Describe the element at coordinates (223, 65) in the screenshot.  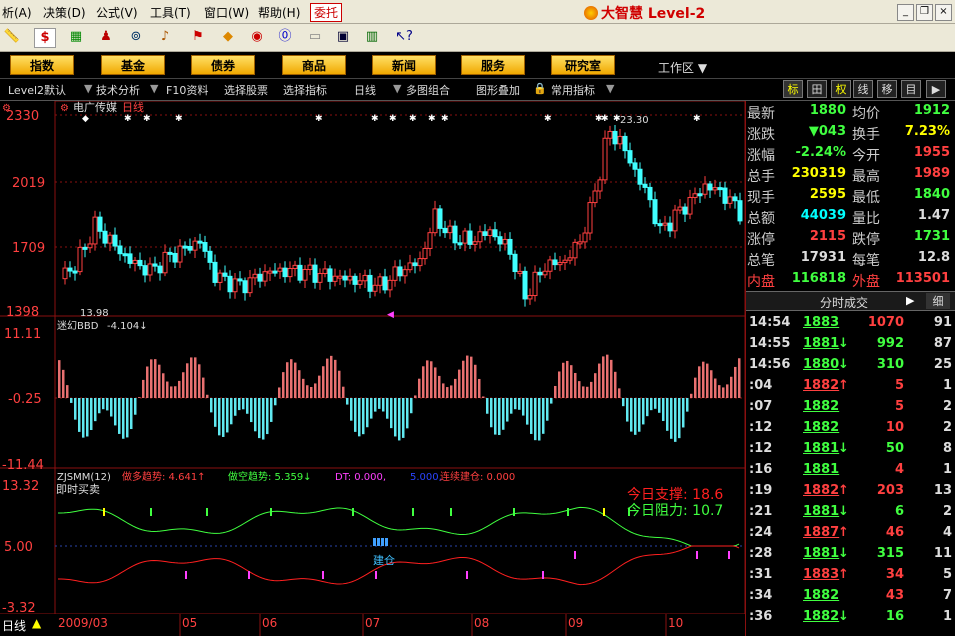
I see `nav-bond-button: 债券` at that location.